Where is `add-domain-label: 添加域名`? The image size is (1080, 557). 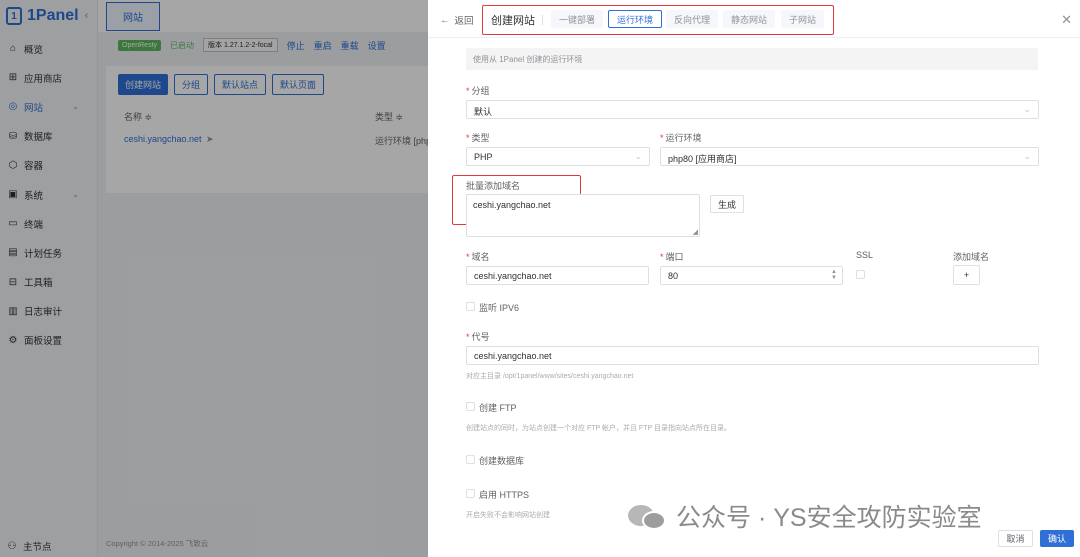
add-domain-label: 添加域名 is located at coordinates (971, 257).